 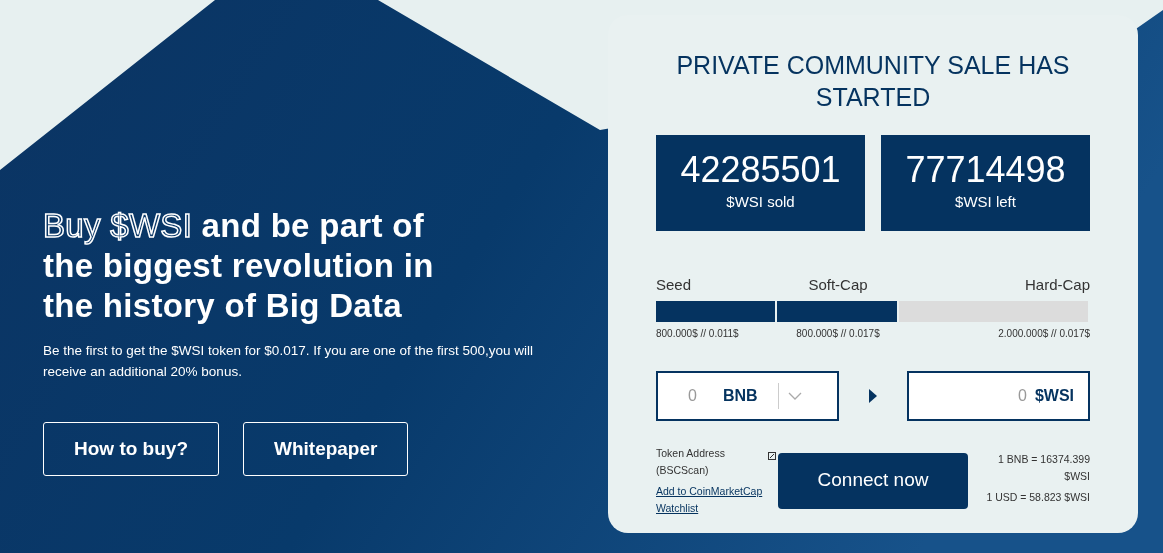 I want to click on stage-caption: 800.000$ // 0.017$, so click(x=838, y=333).